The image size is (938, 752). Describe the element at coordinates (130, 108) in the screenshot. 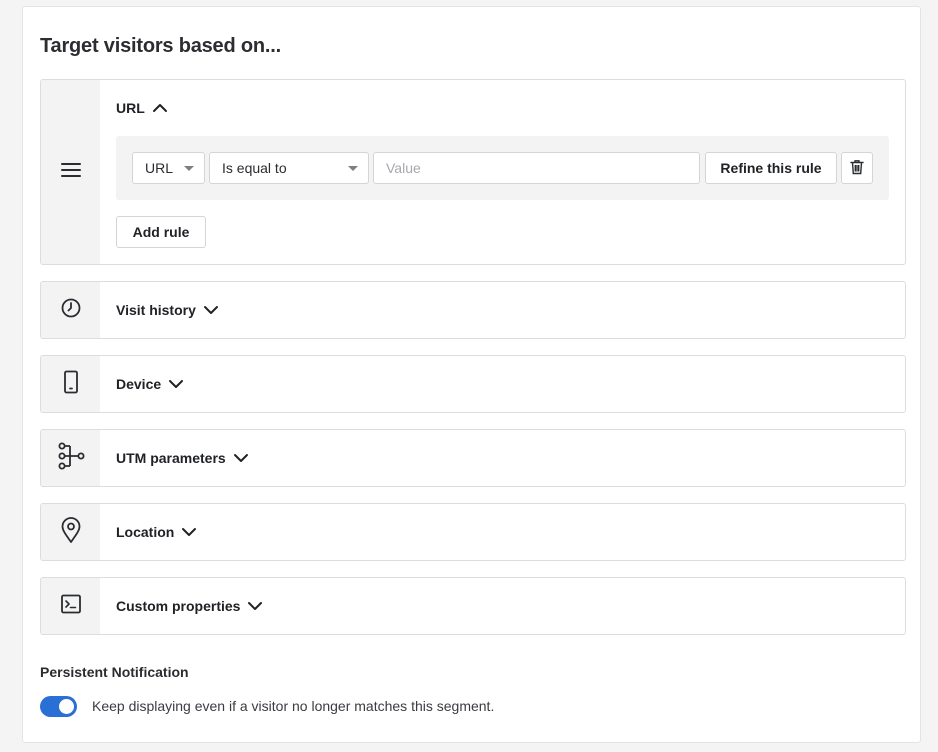

I see `section-url-title: URL` at that location.